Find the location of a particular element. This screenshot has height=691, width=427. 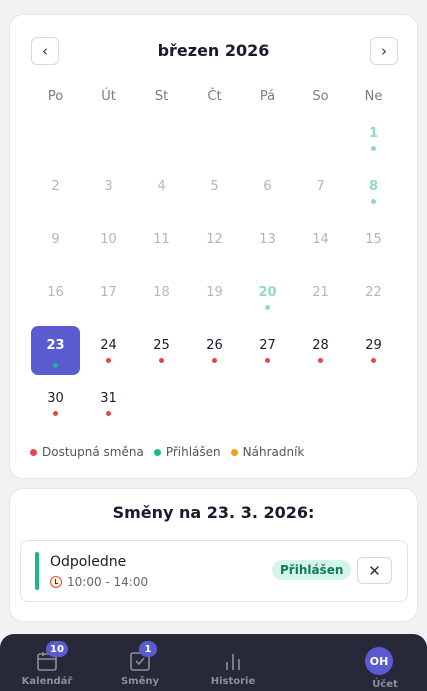

day-cell: 22 is located at coordinates (373, 297).